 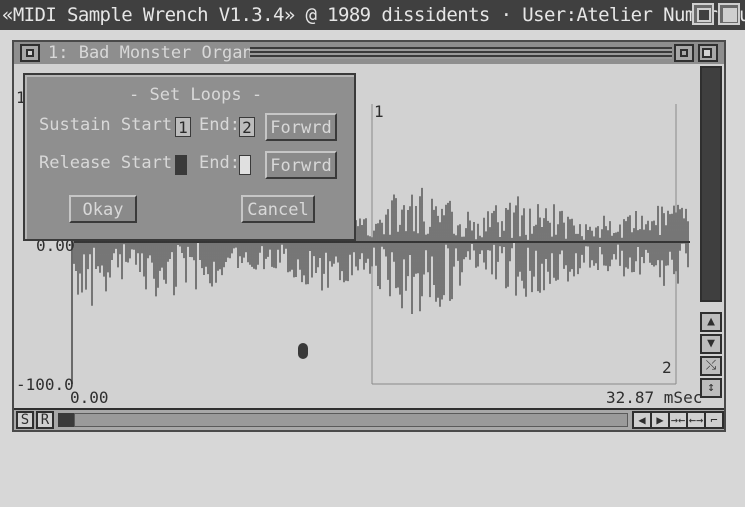 What do you see at coordinates (219, 125) in the screenshot?
I see `sustain-end-label: End:` at bounding box center [219, 125].